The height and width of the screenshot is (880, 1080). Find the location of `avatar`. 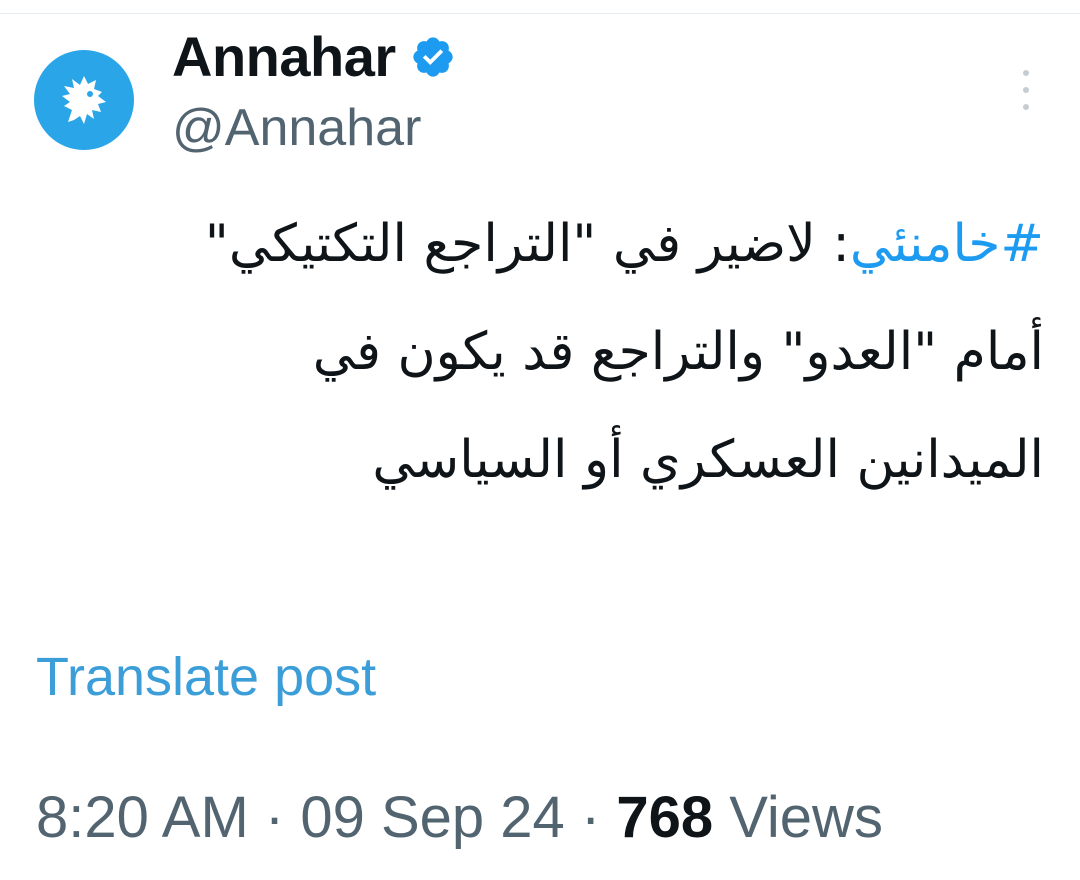

avatar is located at coordinates (84, 100).